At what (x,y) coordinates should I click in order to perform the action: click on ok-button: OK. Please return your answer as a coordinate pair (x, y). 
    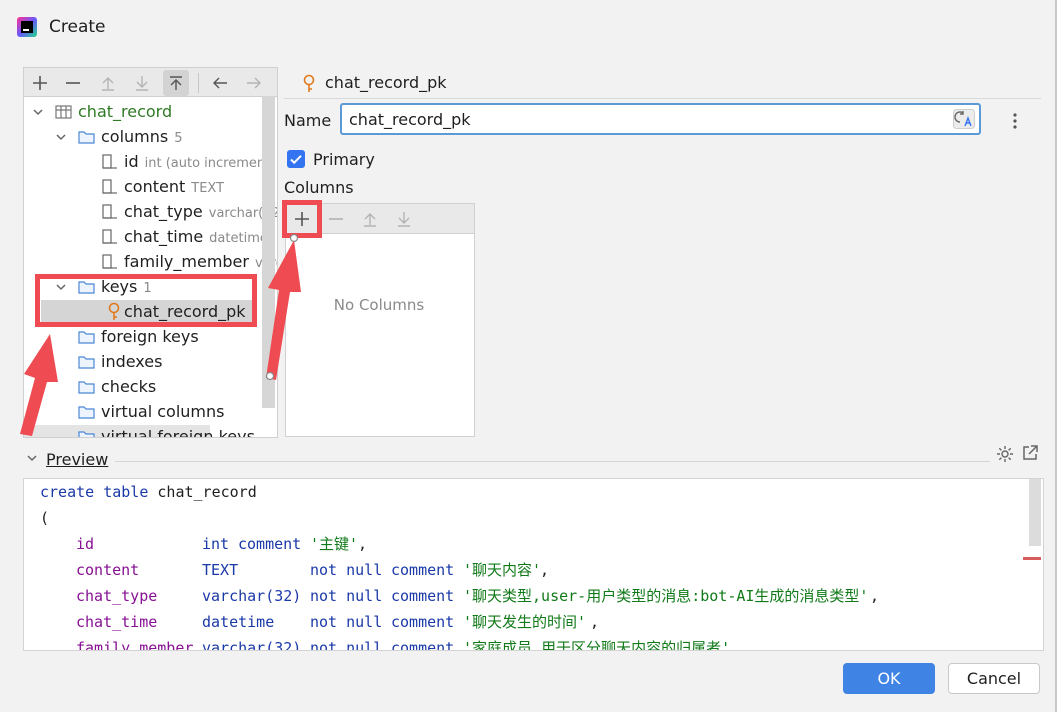
    Looking at the image, I should click on (889, 678).